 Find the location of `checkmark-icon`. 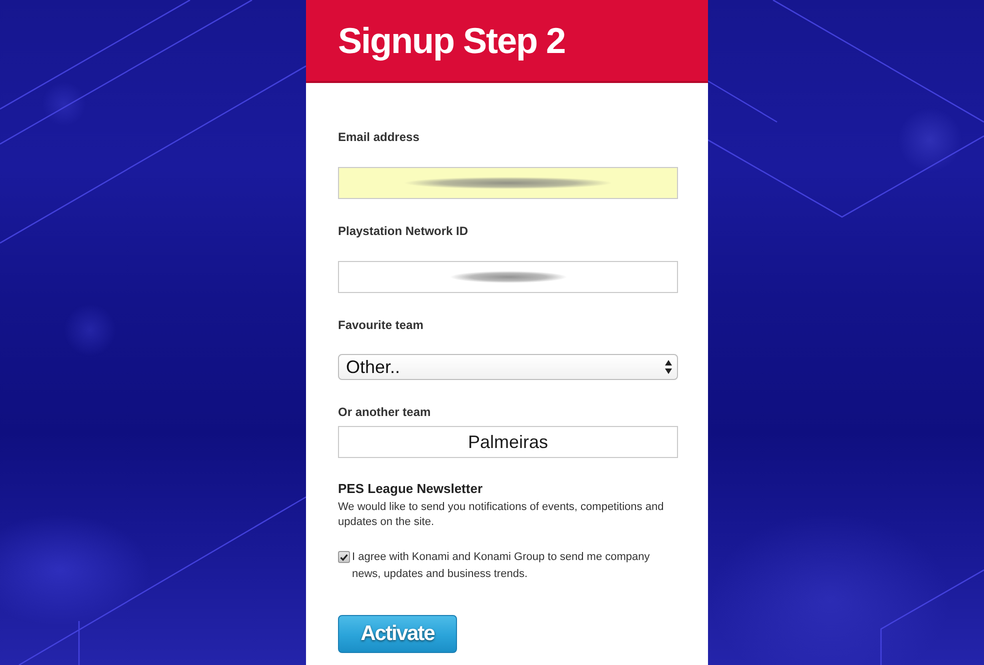

checkmark-icon is located at coordinates (344, 557).